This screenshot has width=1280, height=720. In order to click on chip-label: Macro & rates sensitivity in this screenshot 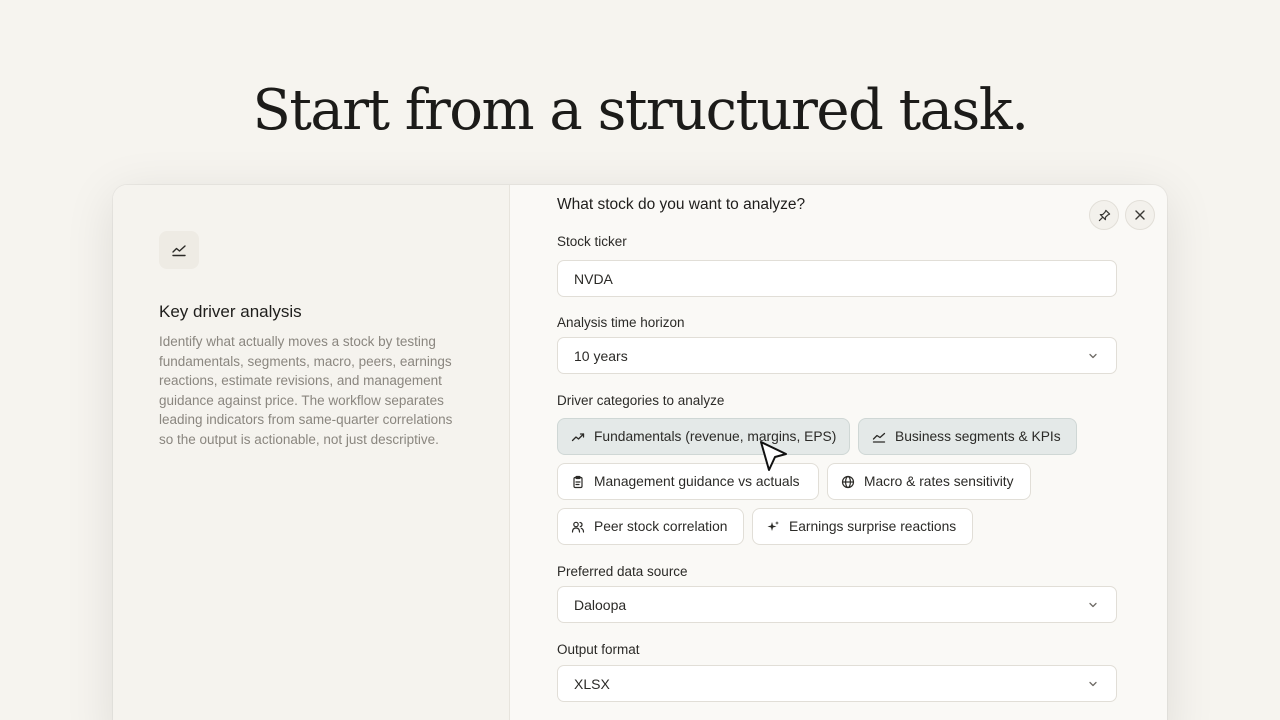, I will do `click(939, 481)`.